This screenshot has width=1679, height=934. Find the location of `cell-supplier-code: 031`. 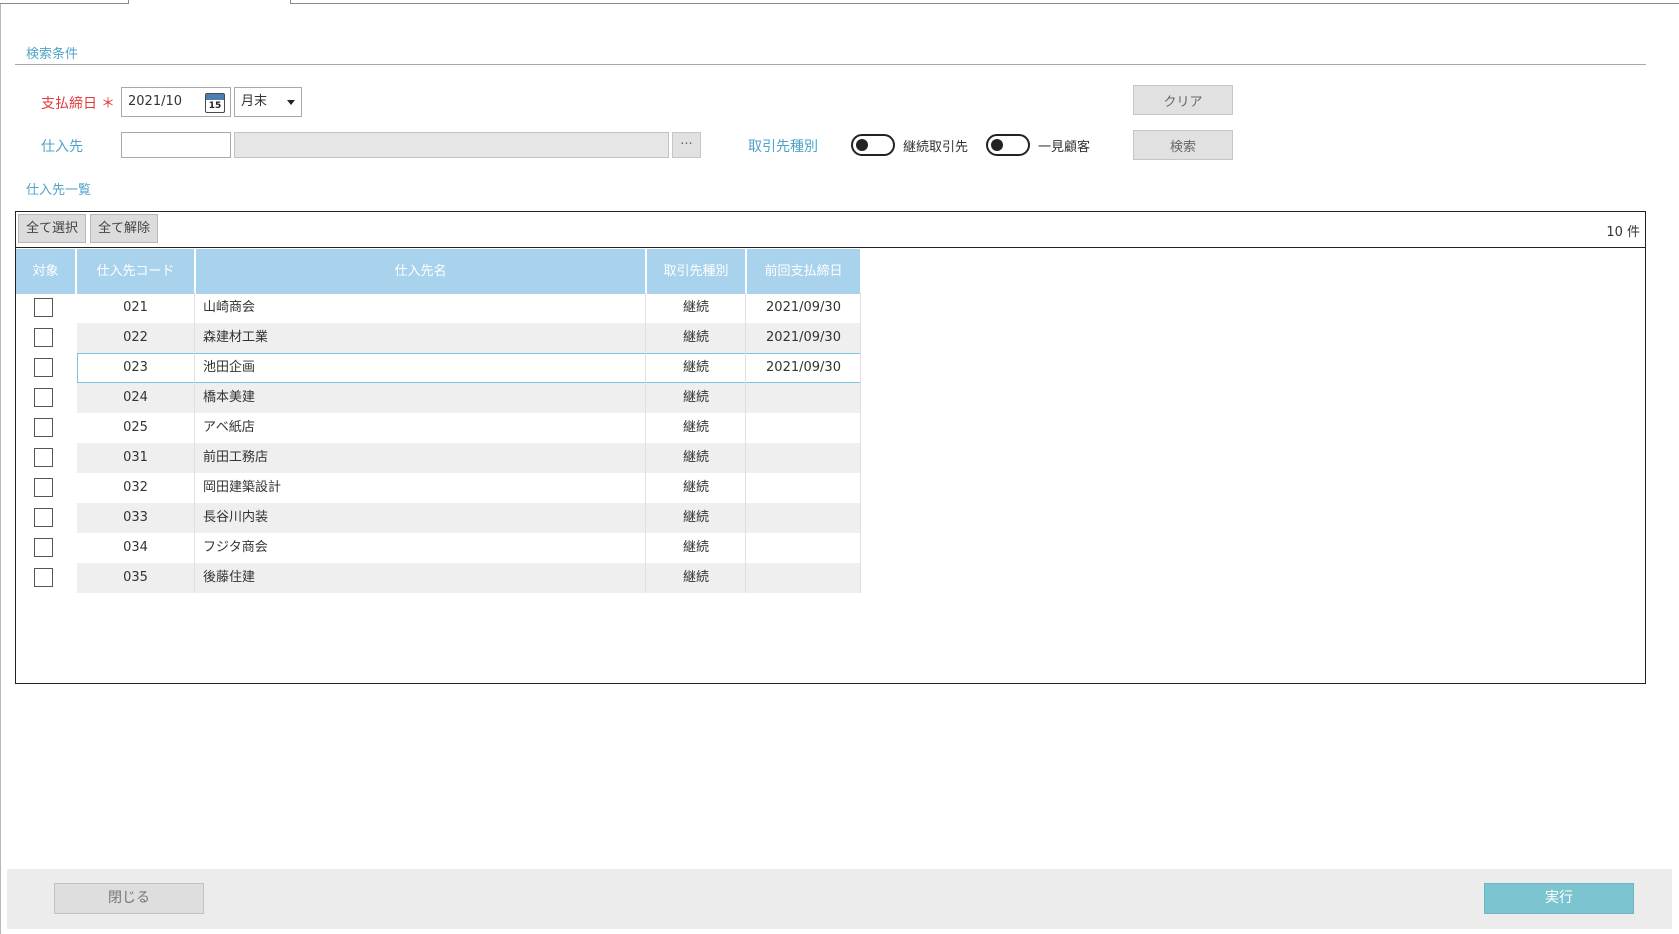

cell-supplier-code: 031 is located at coordinates (136, 458).